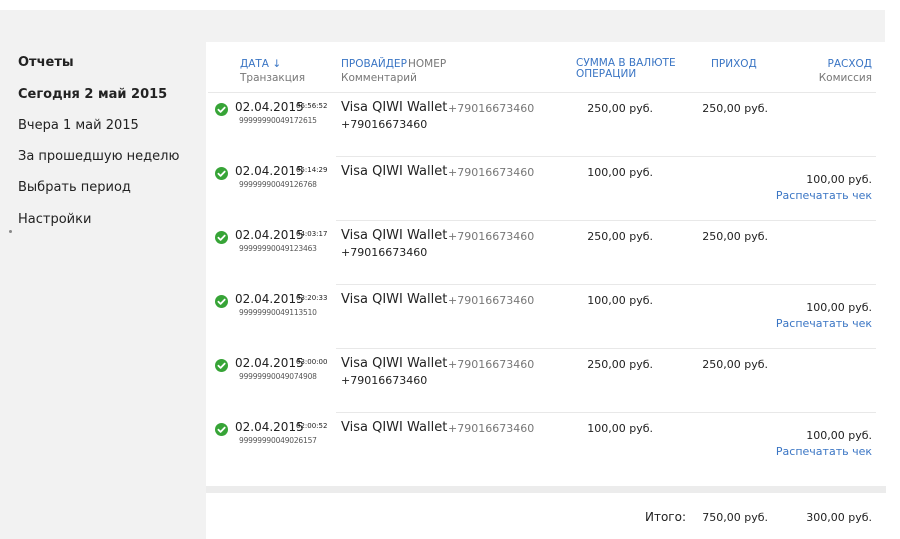 The image size is (900, 539). Describe the element at coordinates (278, 184) in the screenshot. I see `row-transaction-id: 99999990049126768` at that location.